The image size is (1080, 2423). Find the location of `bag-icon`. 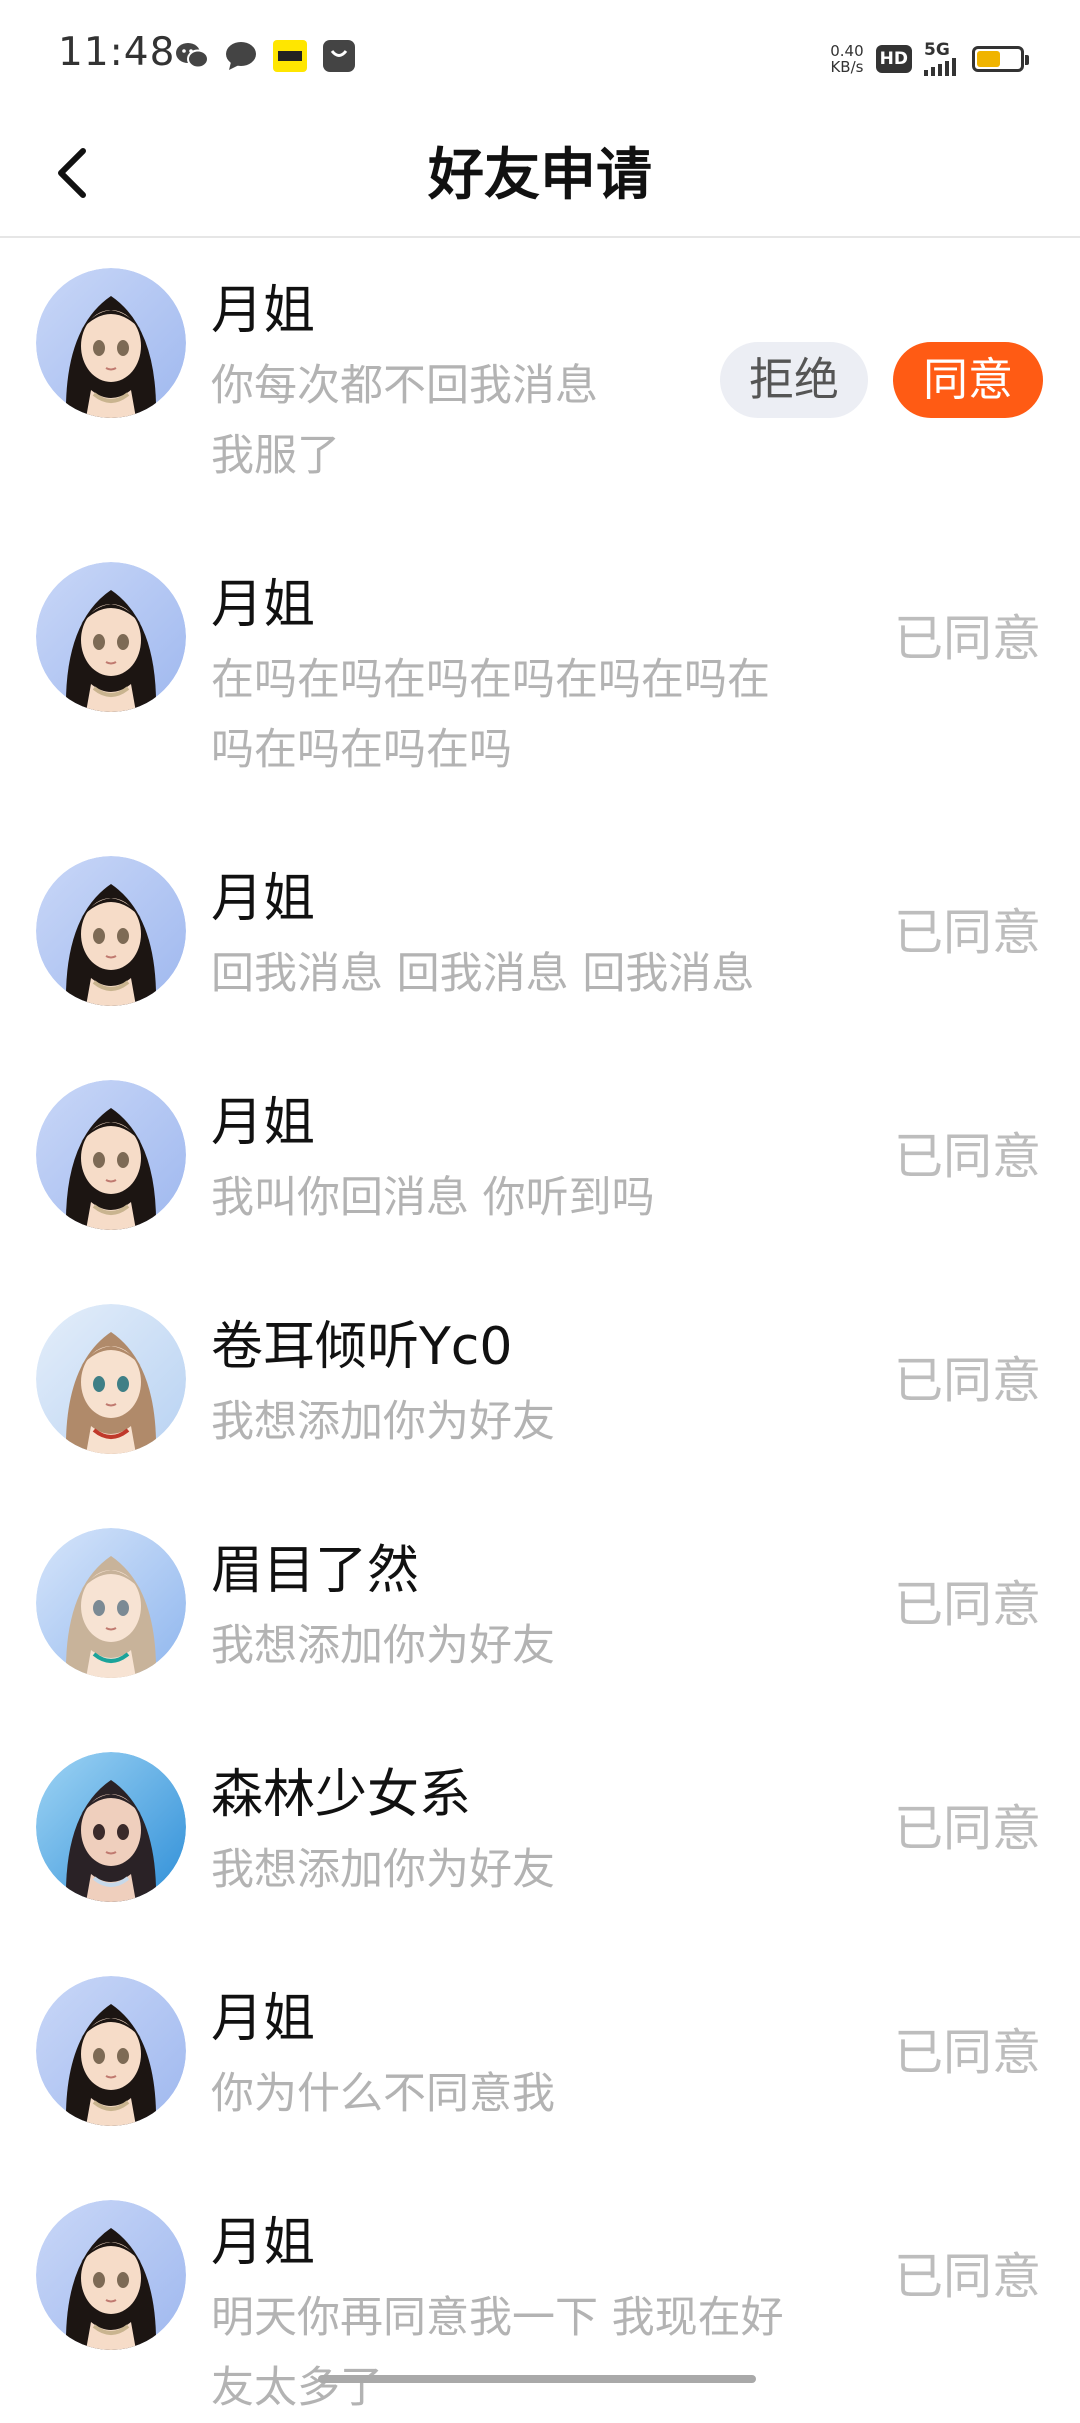

bag-icon is located at coordinates (339, 58).